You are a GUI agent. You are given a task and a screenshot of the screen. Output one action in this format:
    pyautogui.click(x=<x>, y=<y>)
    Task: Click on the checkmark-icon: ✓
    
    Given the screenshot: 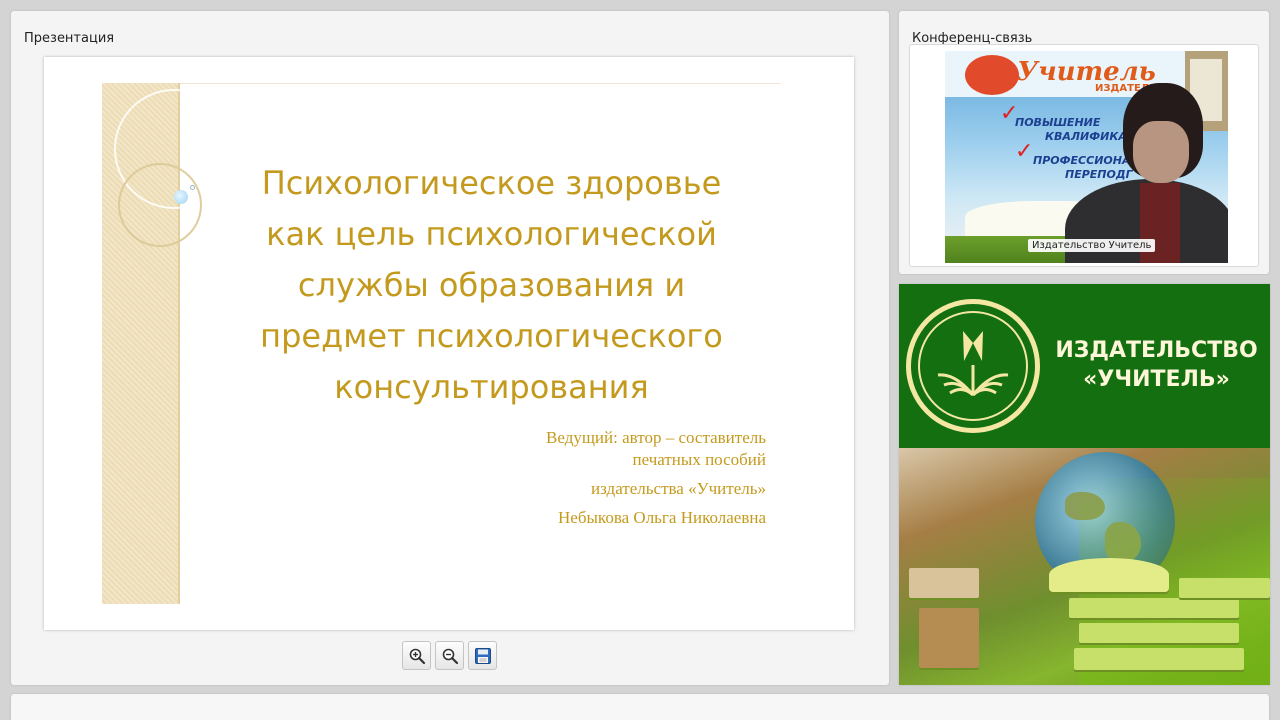 What is the action you would take?
    pyautogui.click(x=1024, y=151)
    